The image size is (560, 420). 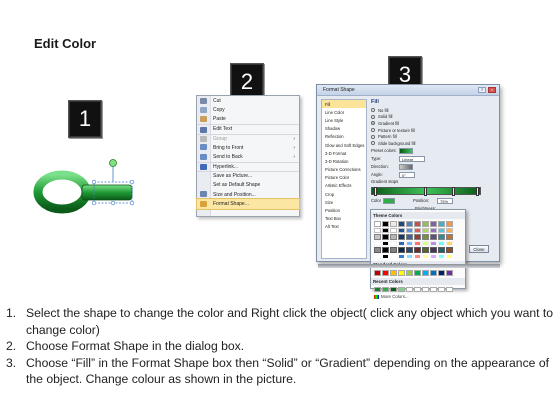 I want to click on category-3-d-rotation: 3-D Rotation, so click(x=344, y=161).